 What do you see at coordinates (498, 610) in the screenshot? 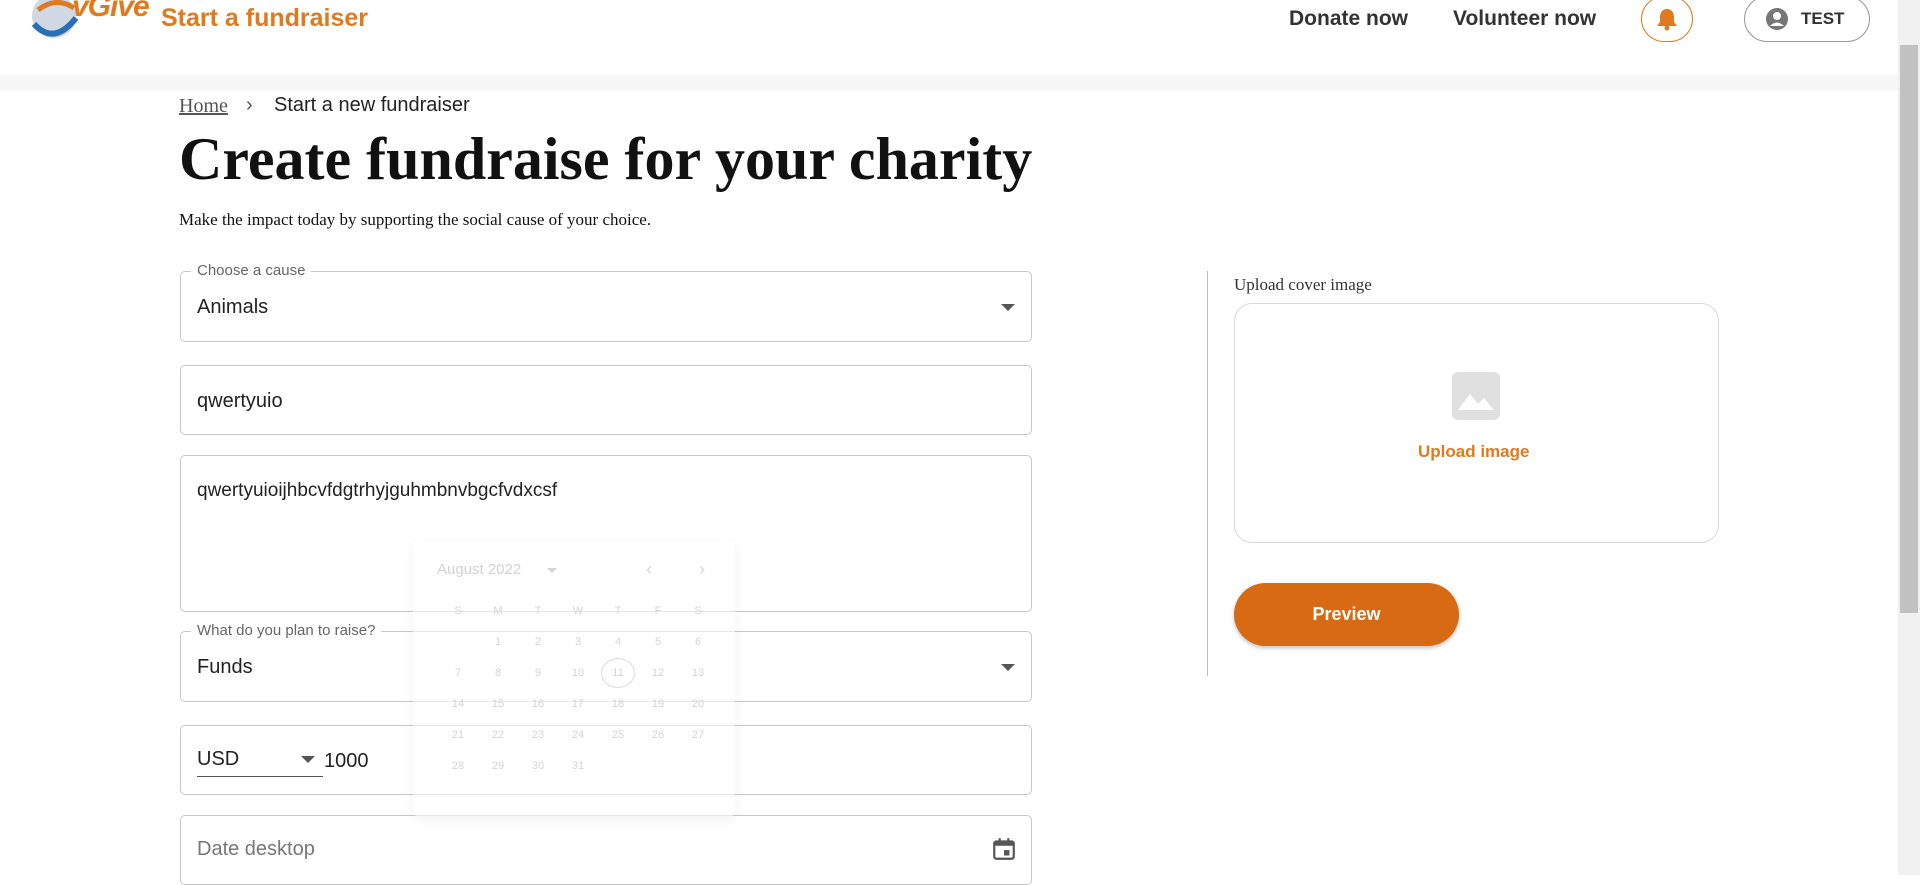
I see `weekday-label: M` at bounding box center [498, 610].